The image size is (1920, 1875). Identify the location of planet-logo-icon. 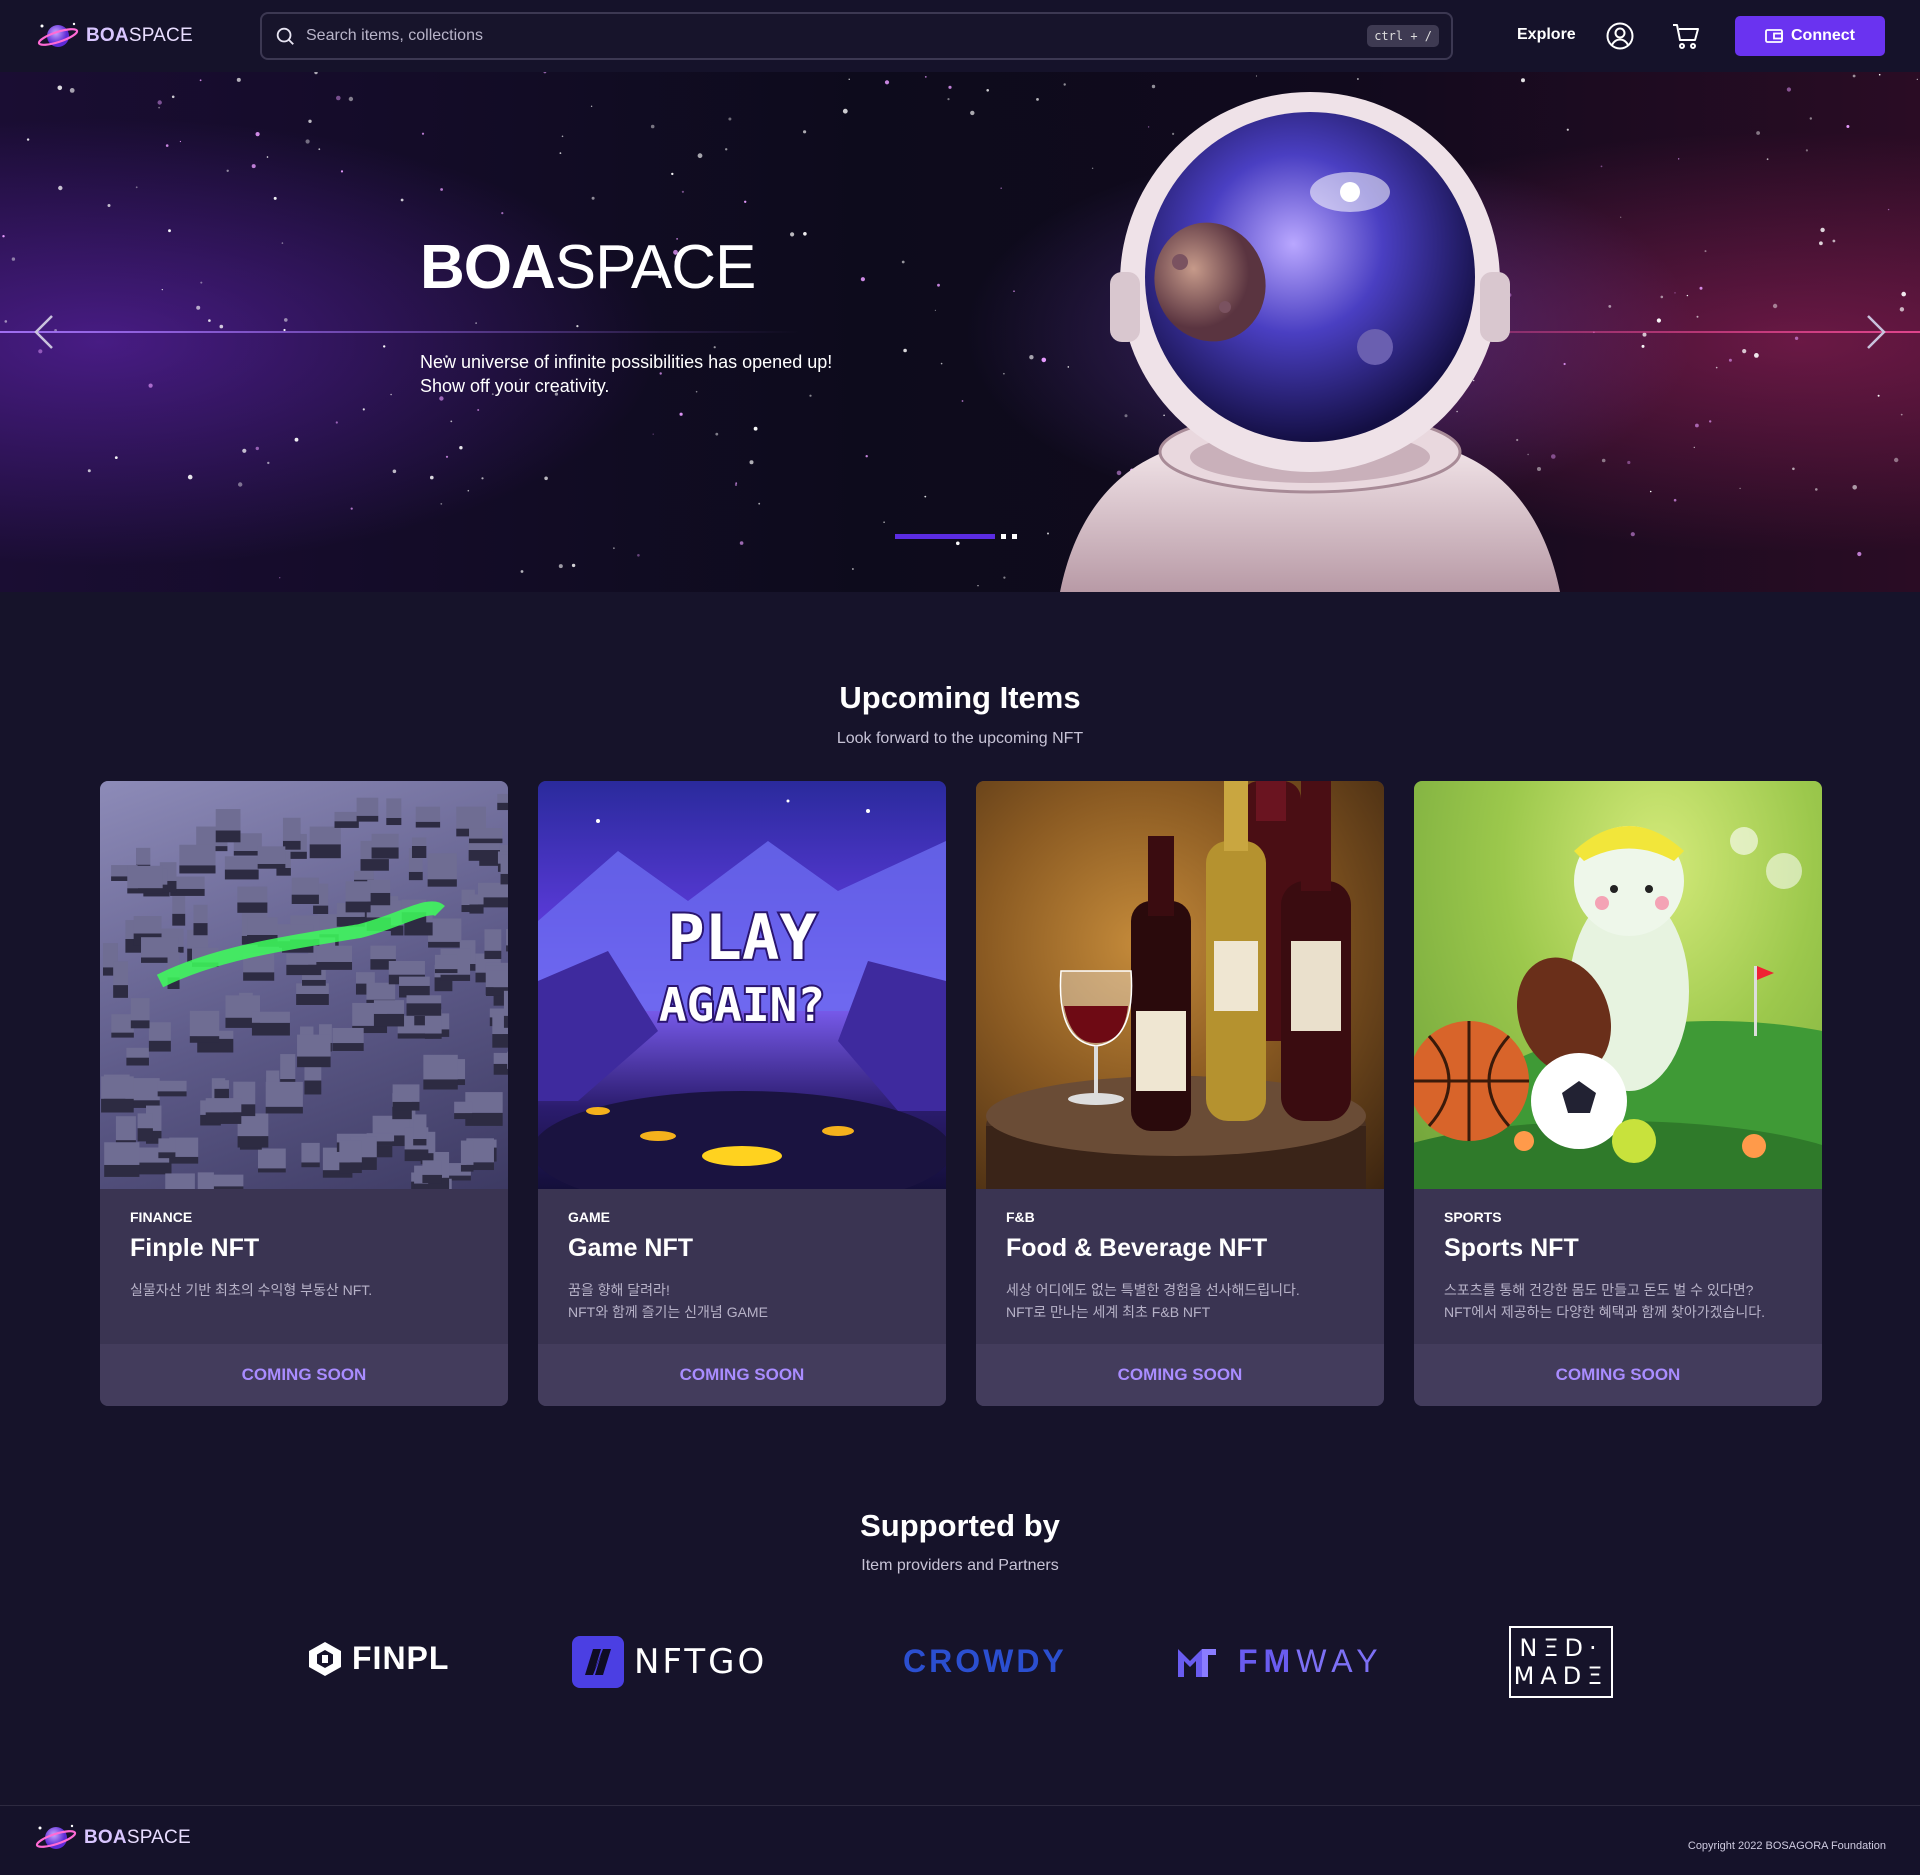
(56, 1836).